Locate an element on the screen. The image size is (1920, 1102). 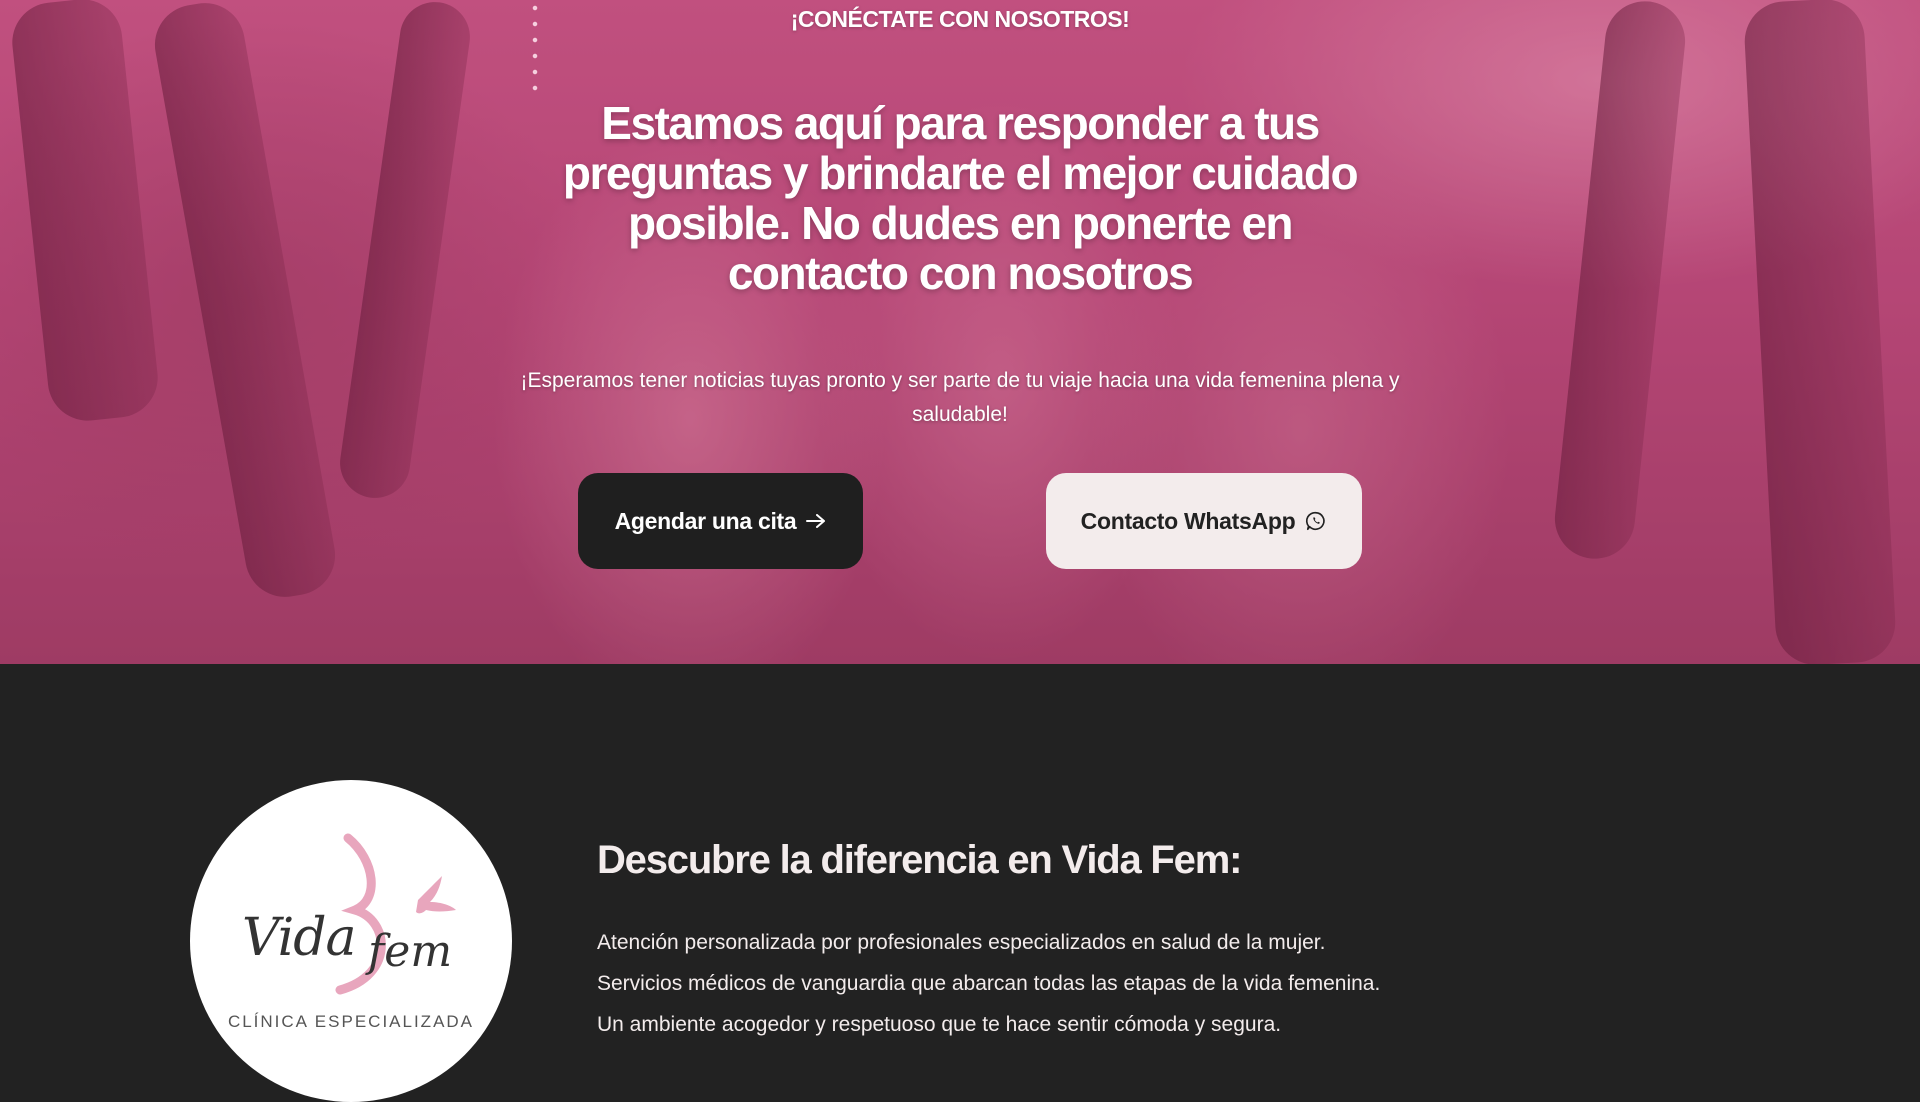
section-title: Descubre la diferencia en Vida Fem: is located at coordinates (919, 860).